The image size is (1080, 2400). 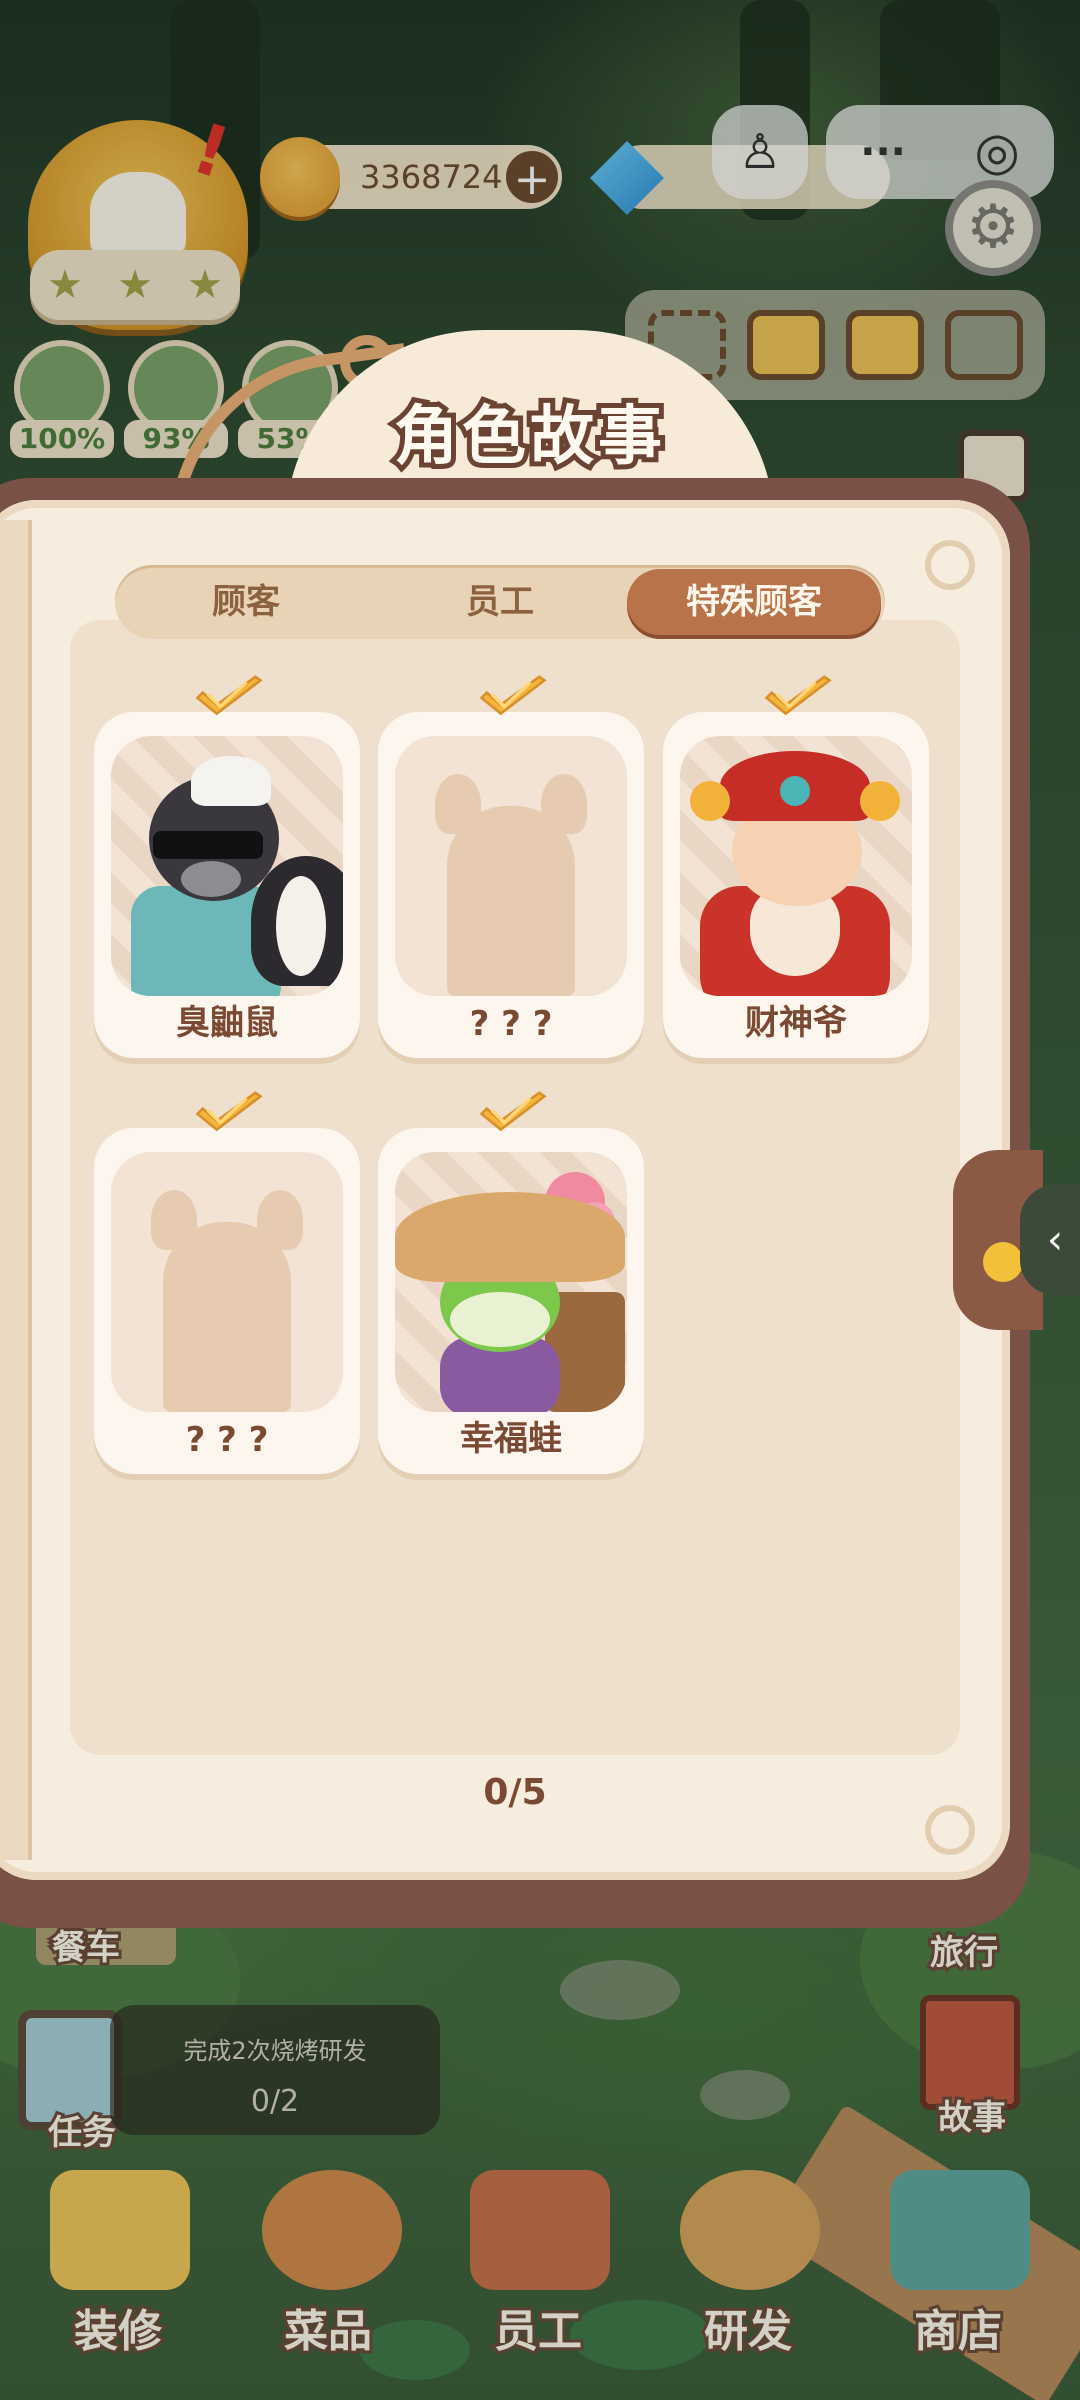 I want to click on skunk-portrait, so click(x=227, y=866).